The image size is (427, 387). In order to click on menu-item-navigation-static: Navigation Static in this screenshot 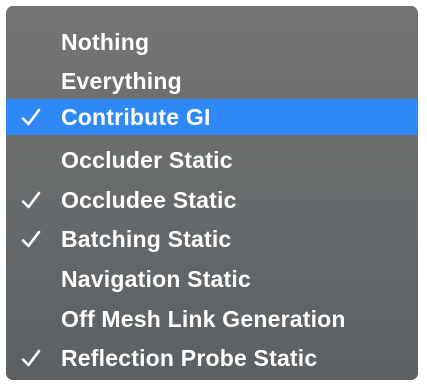, I will do `click(212, 279)`.